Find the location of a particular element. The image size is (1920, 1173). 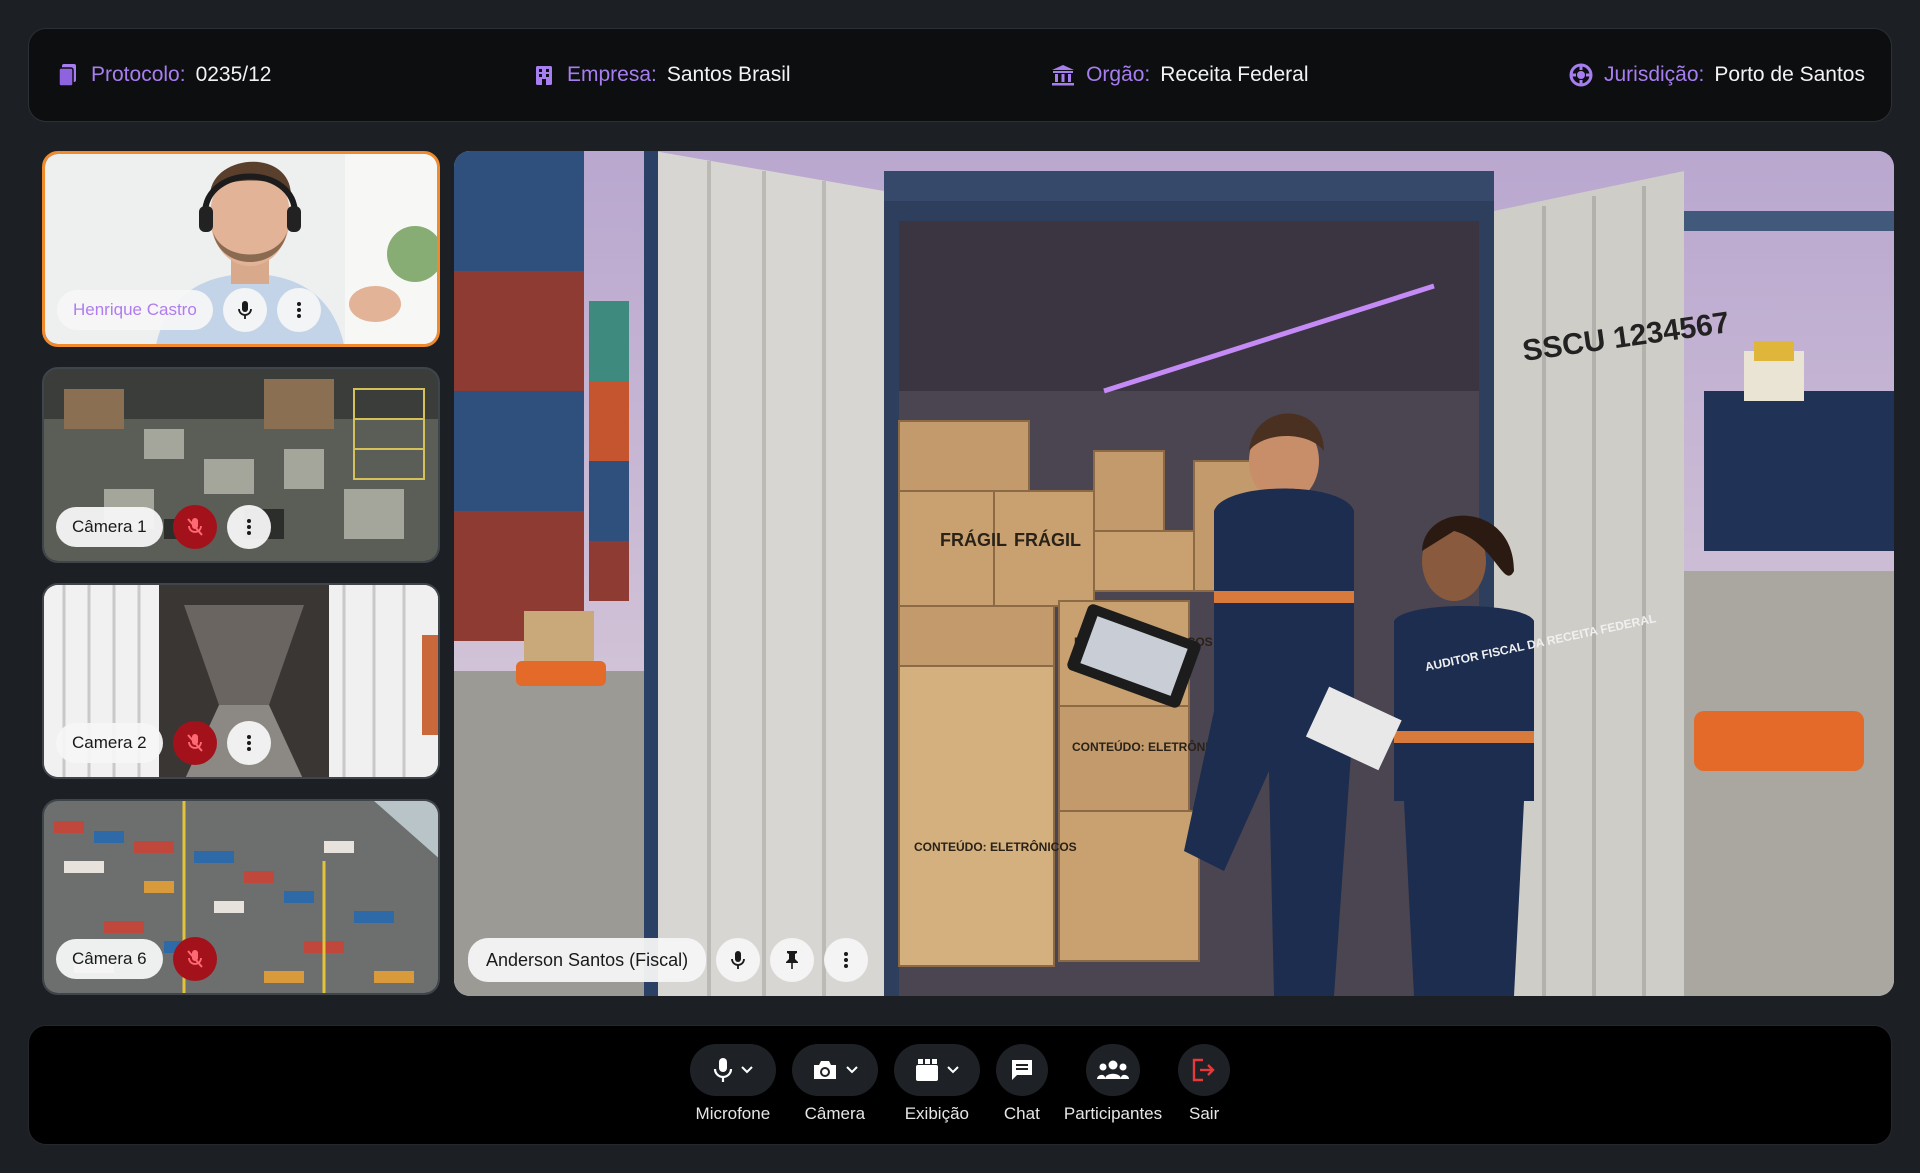

protocol-label: Protocolo: is located at coordinates (138, 74).